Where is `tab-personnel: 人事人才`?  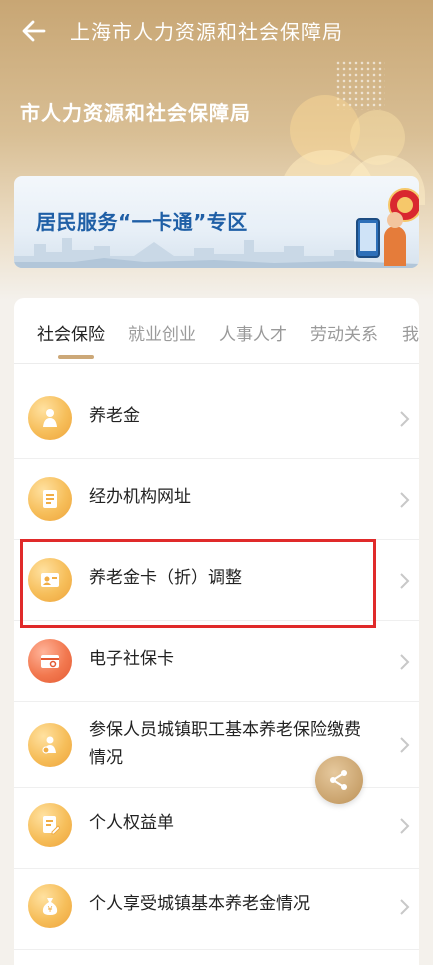
tab-personnel: 人事人才 is located at coordinates (253, 332).